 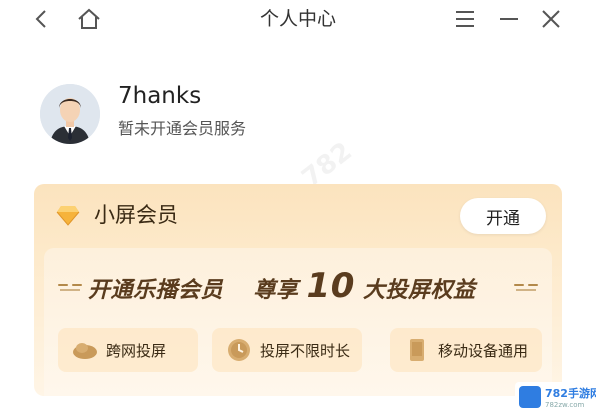 What do you see at coordinates (298, 19) in the screenshot?
I see `title-bar: 个人中心` at bounding box center [298, 19].